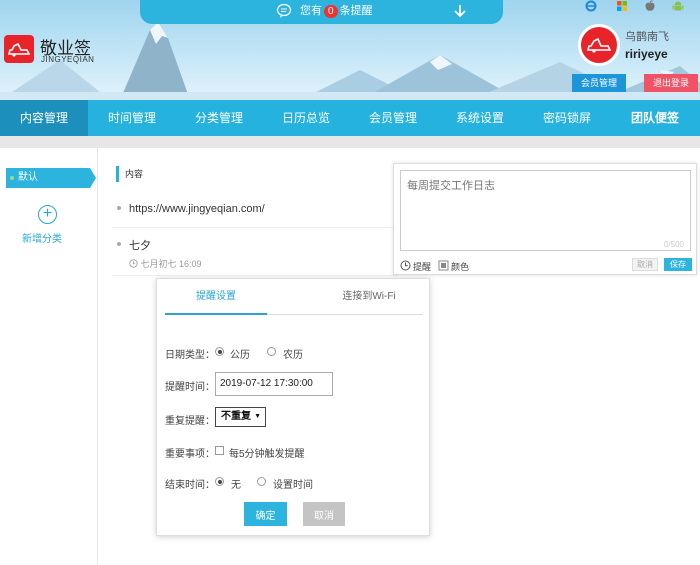  Describe the element at coordinates (460, 11) in the screenshot. I see `arrow-down-icon` at that location.